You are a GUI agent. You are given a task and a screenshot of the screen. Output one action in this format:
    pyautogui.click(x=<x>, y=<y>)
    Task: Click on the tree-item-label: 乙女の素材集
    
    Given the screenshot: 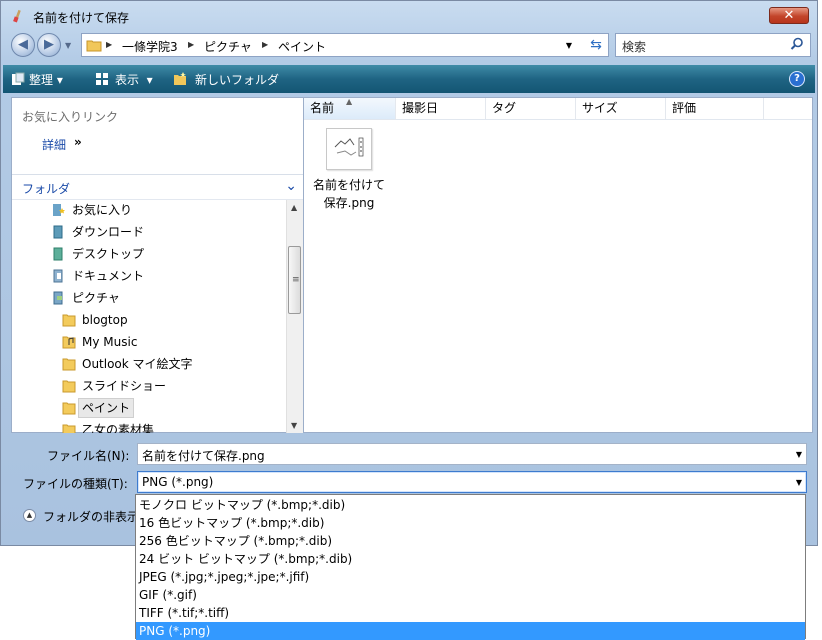 What is the action you would take?
    pyautogui.click(x=118, y=428)
    